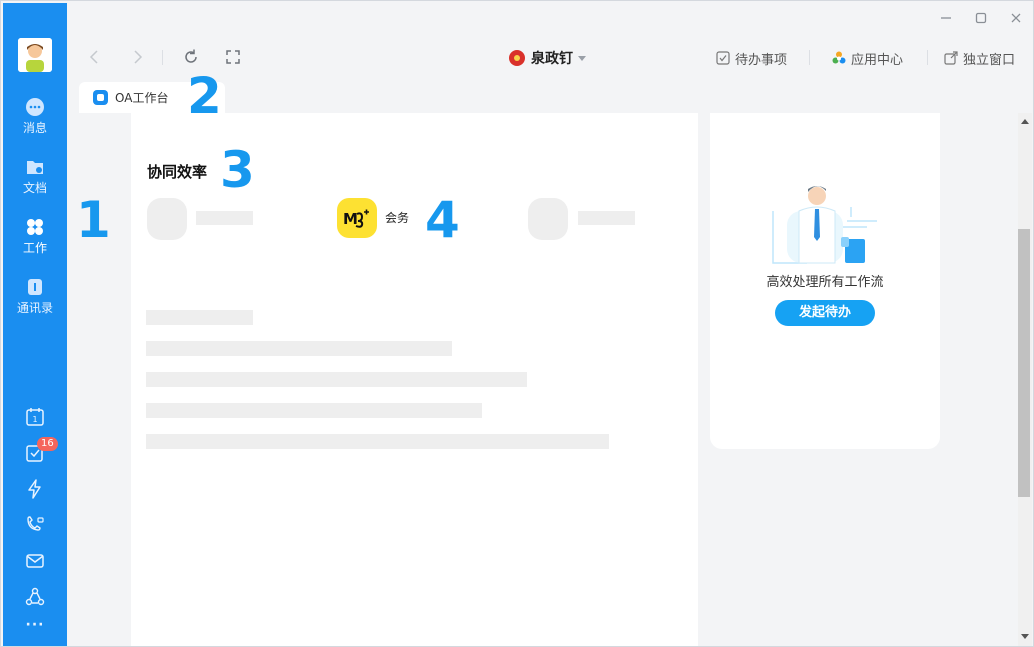  I want to click on sidebar: 消息 文档 工作 通讯录 1 16 ···, so click(35, 324).